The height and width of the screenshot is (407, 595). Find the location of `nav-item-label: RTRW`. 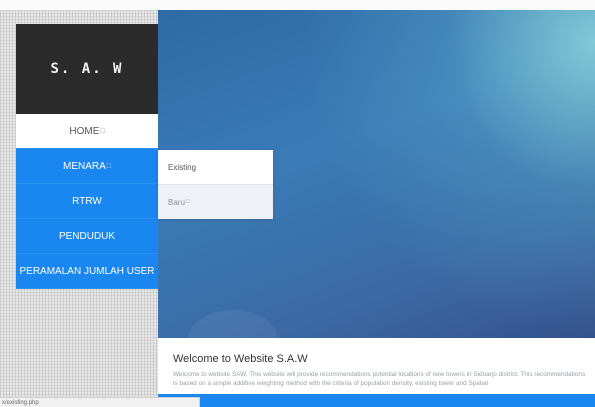

nav-item-label: RTRW is located at coordinates (87, 201).